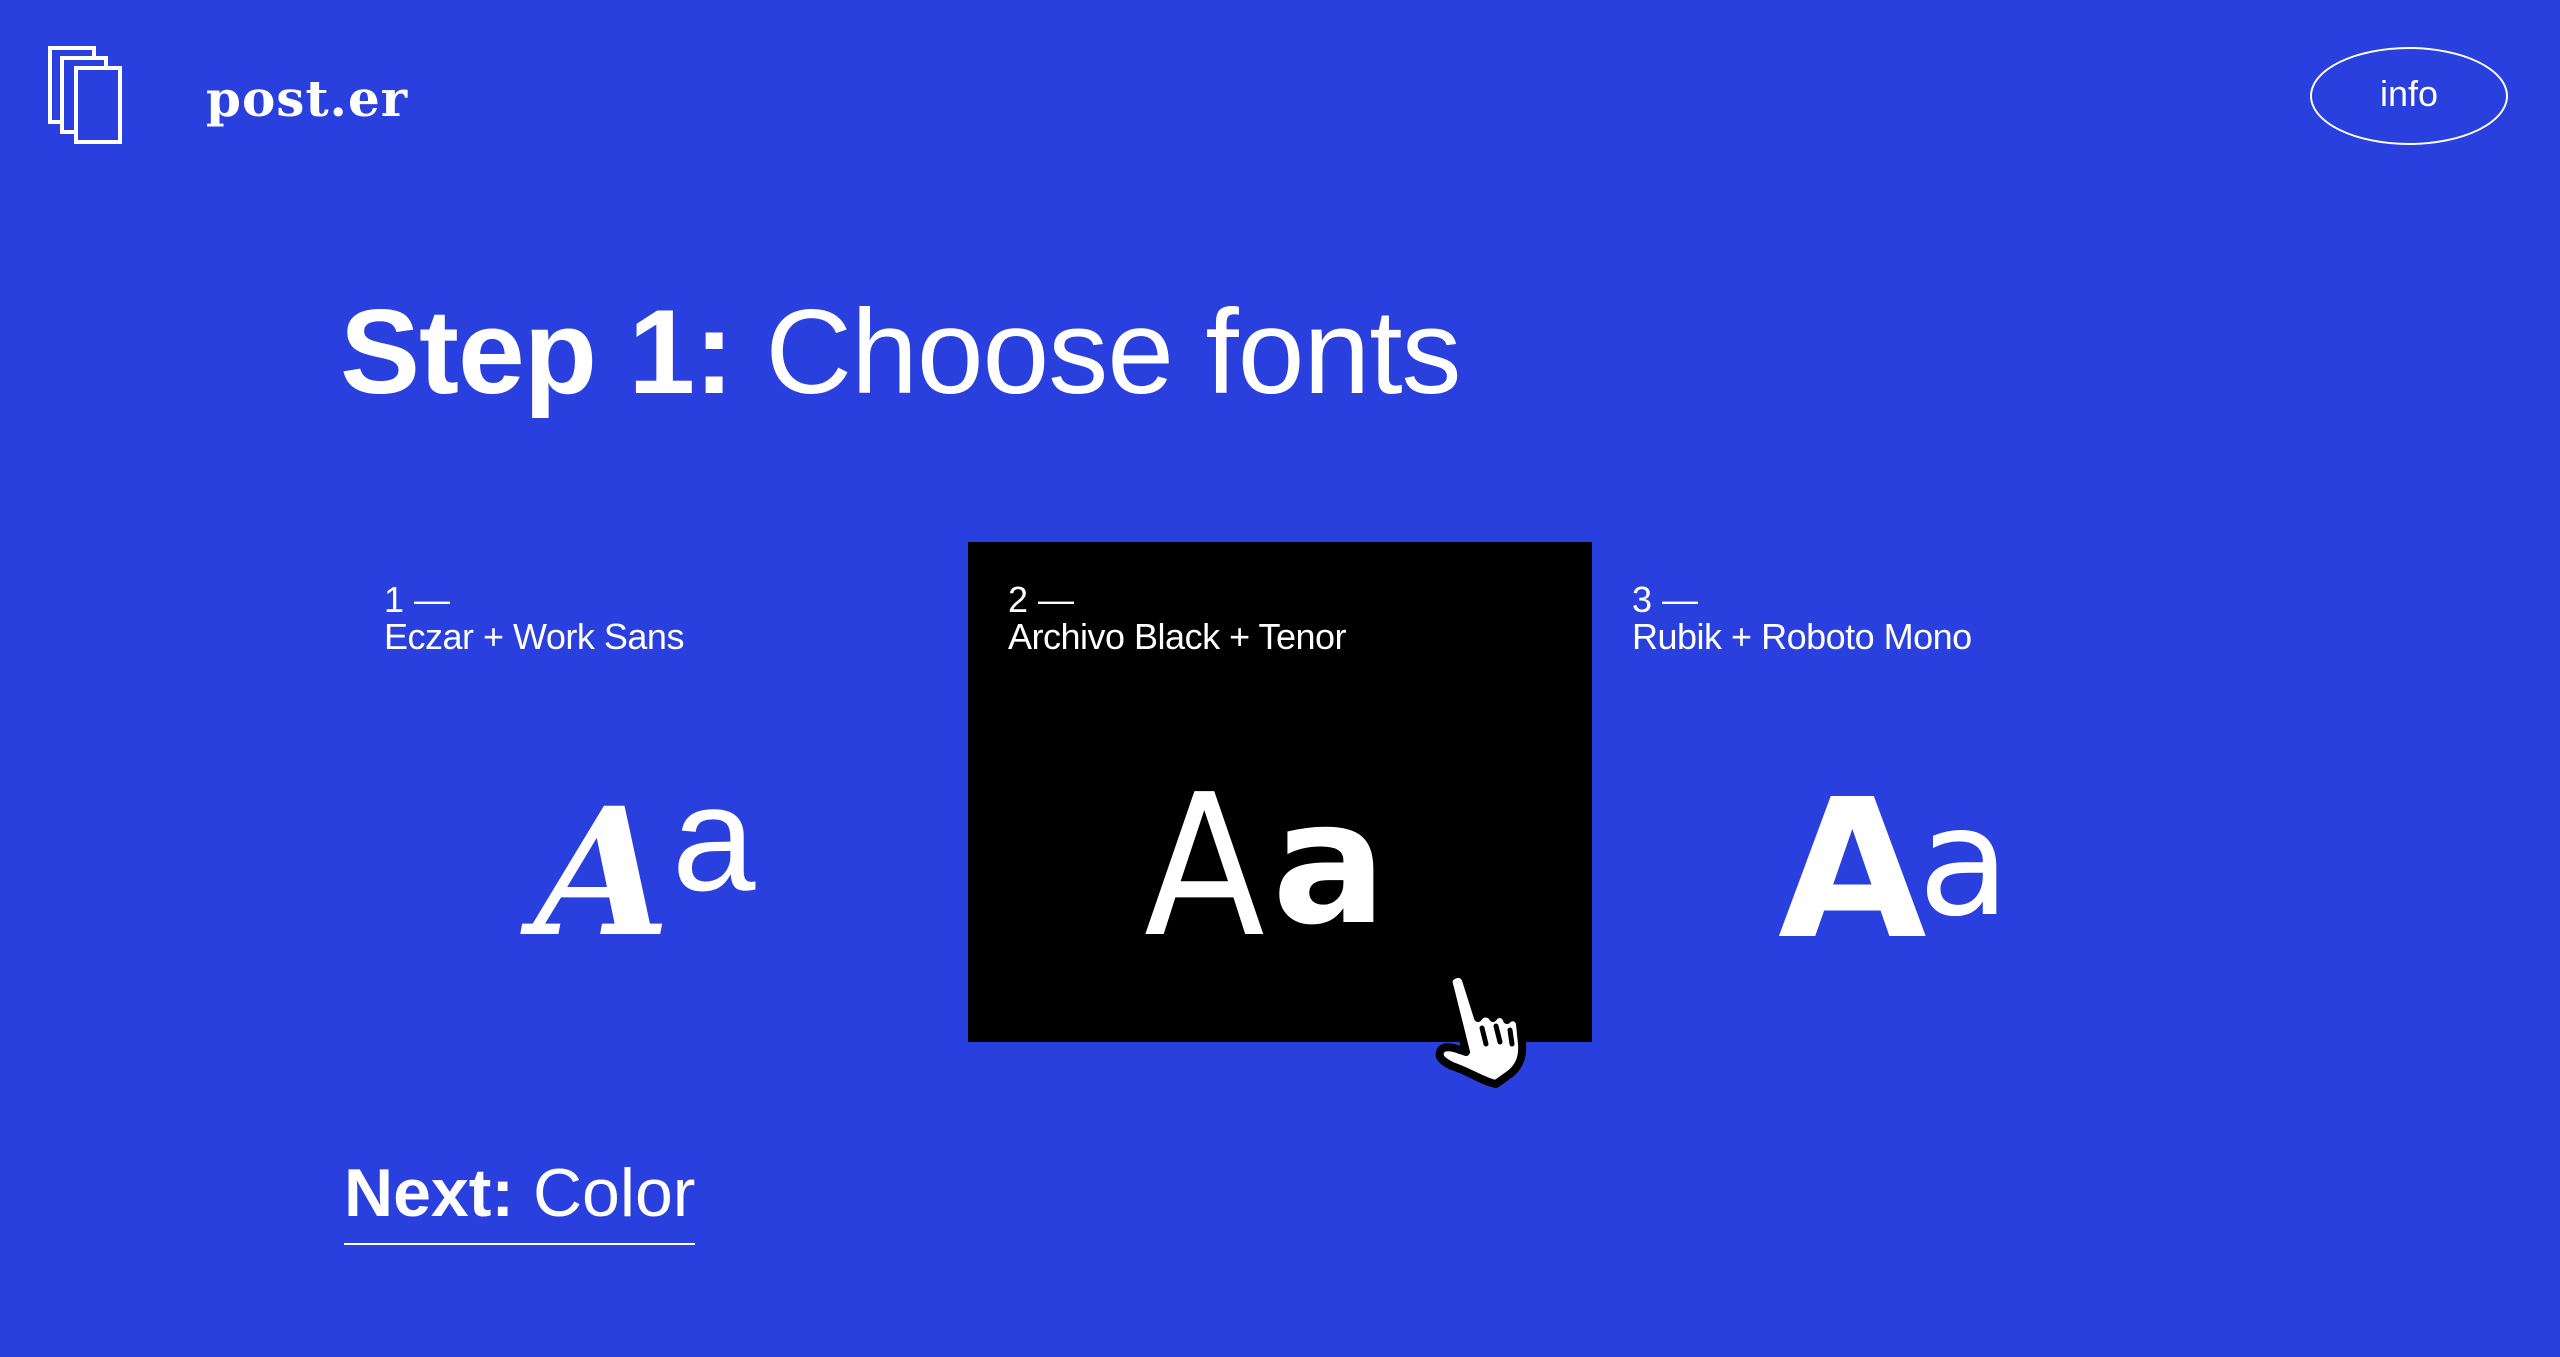 Image resolution: width=2560 pixels, height=1357 pixels. Describe the element at coordinates (85, 95) in the screenshot. I see `stacked-pages-icon` at that location.